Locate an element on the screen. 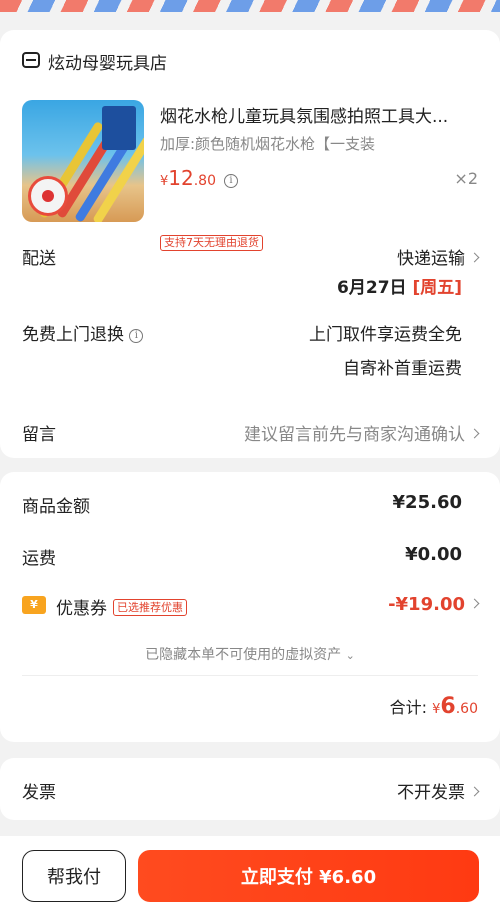  chevron-down-icon: ⌄ is located at coordinates (350, 655).